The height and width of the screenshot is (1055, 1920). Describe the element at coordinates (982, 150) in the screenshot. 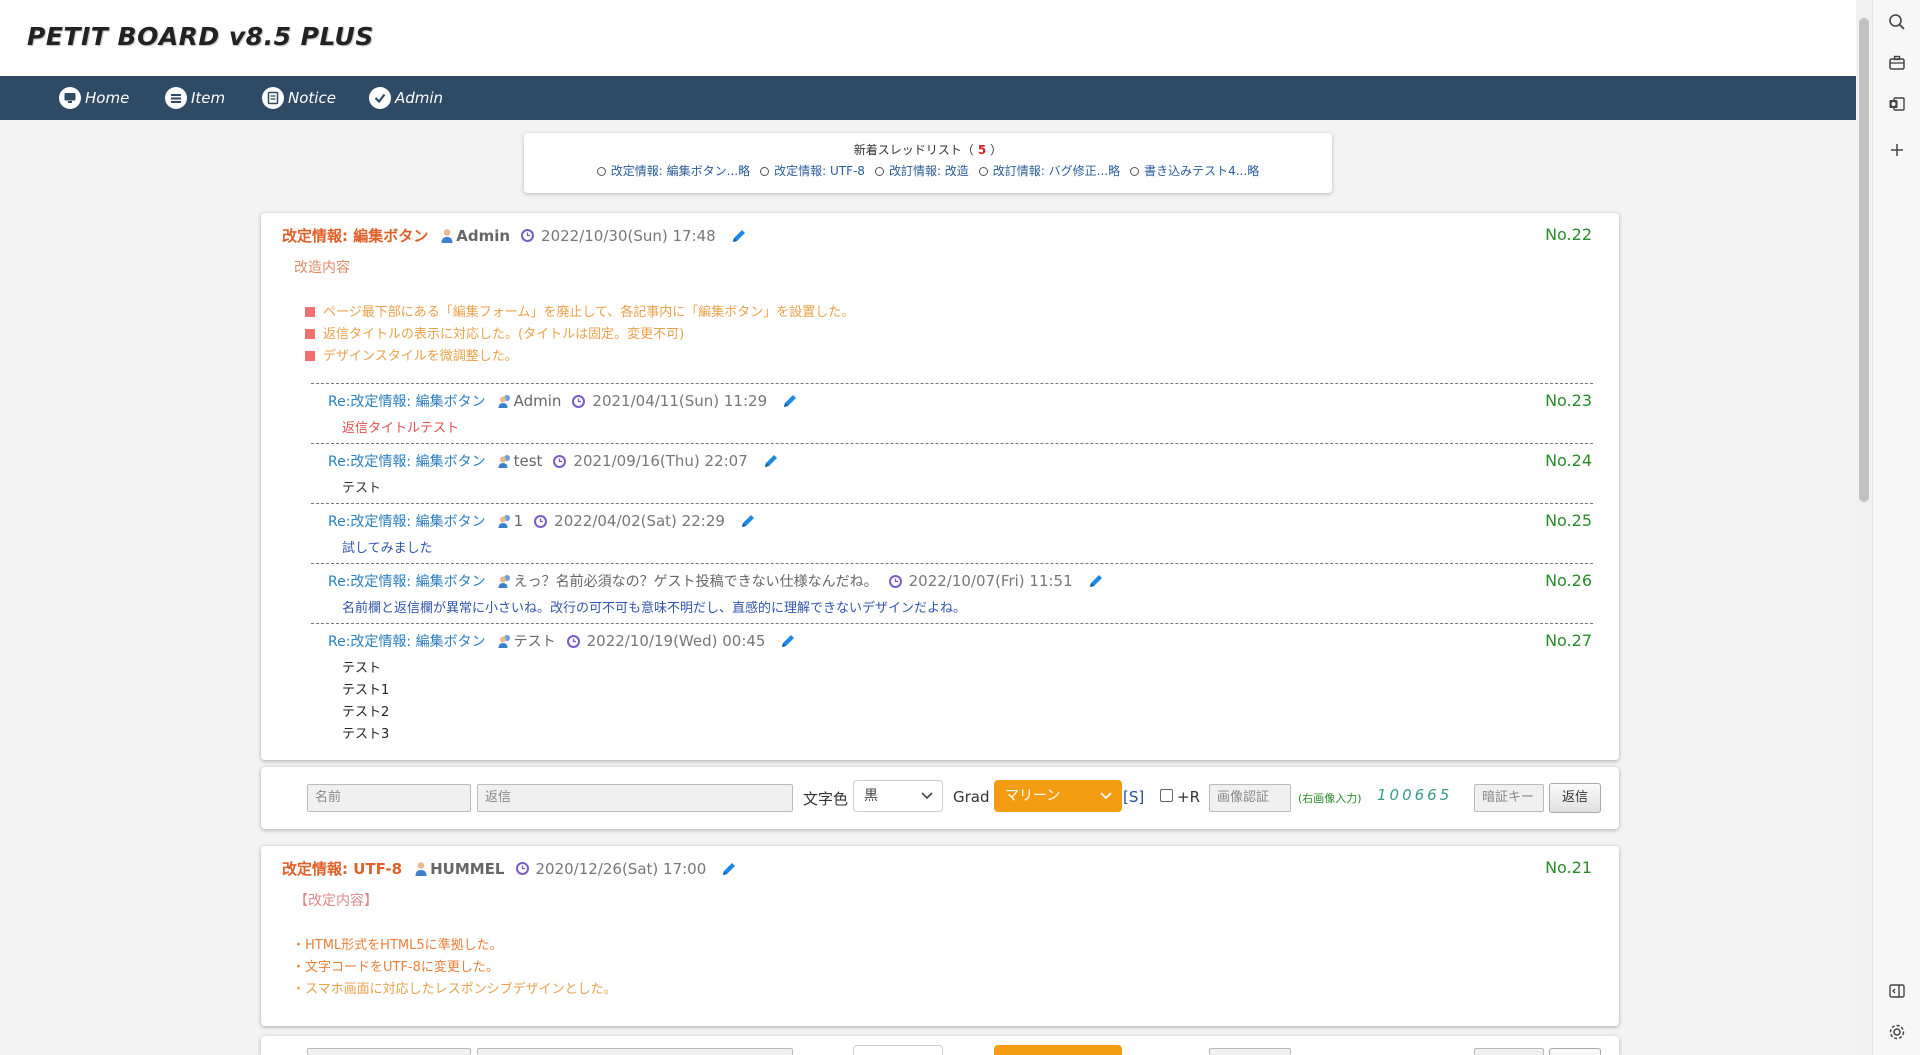

I see `thread-list-count: 5` at that location.